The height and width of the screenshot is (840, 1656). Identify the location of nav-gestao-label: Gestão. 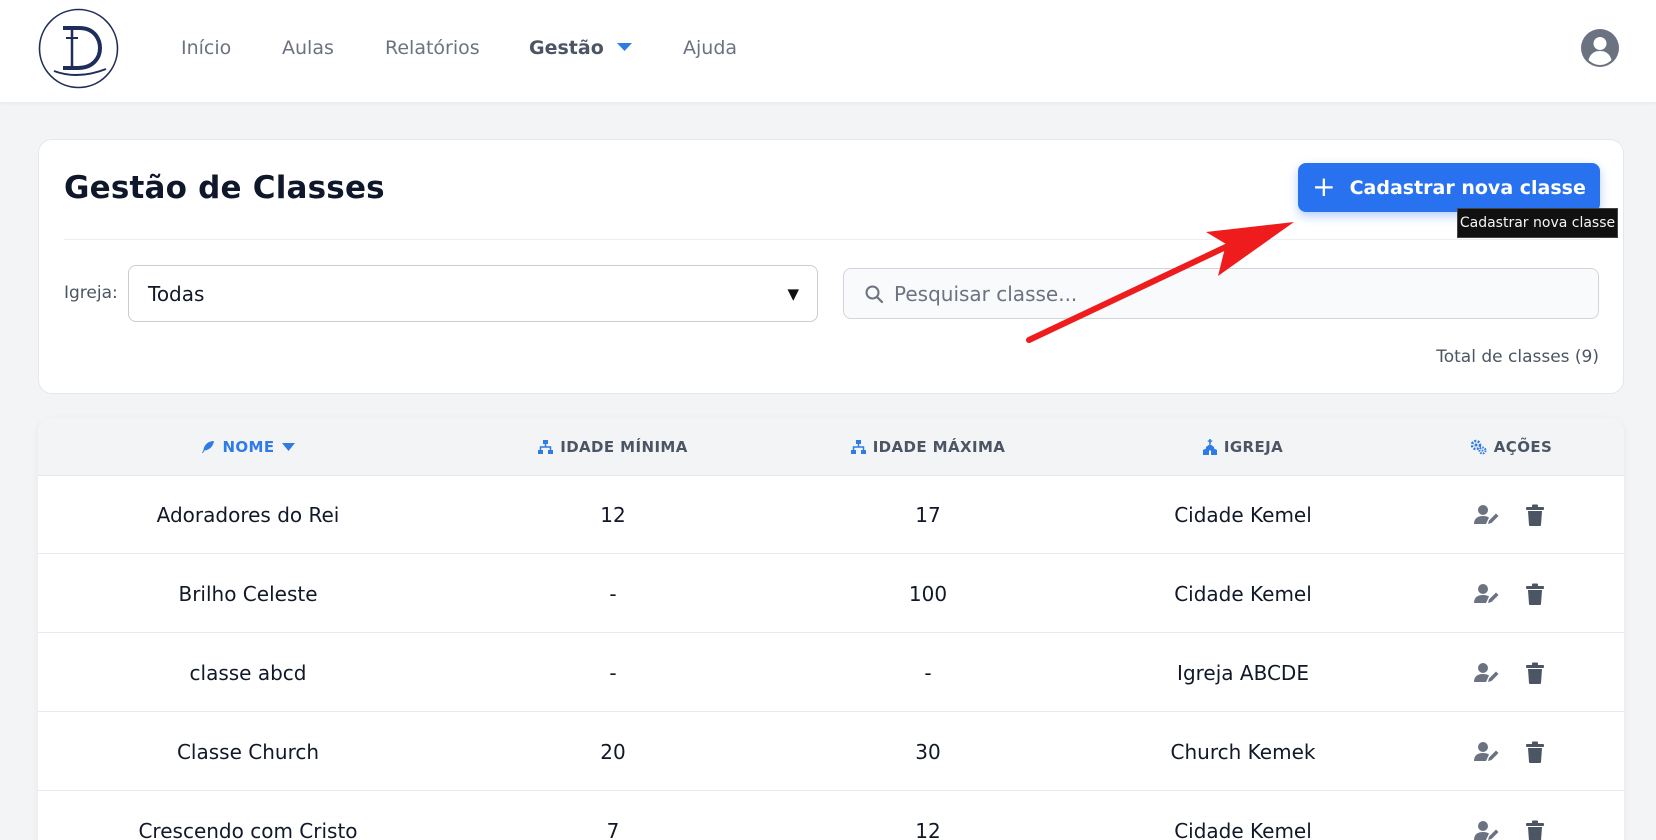
(566, 48).